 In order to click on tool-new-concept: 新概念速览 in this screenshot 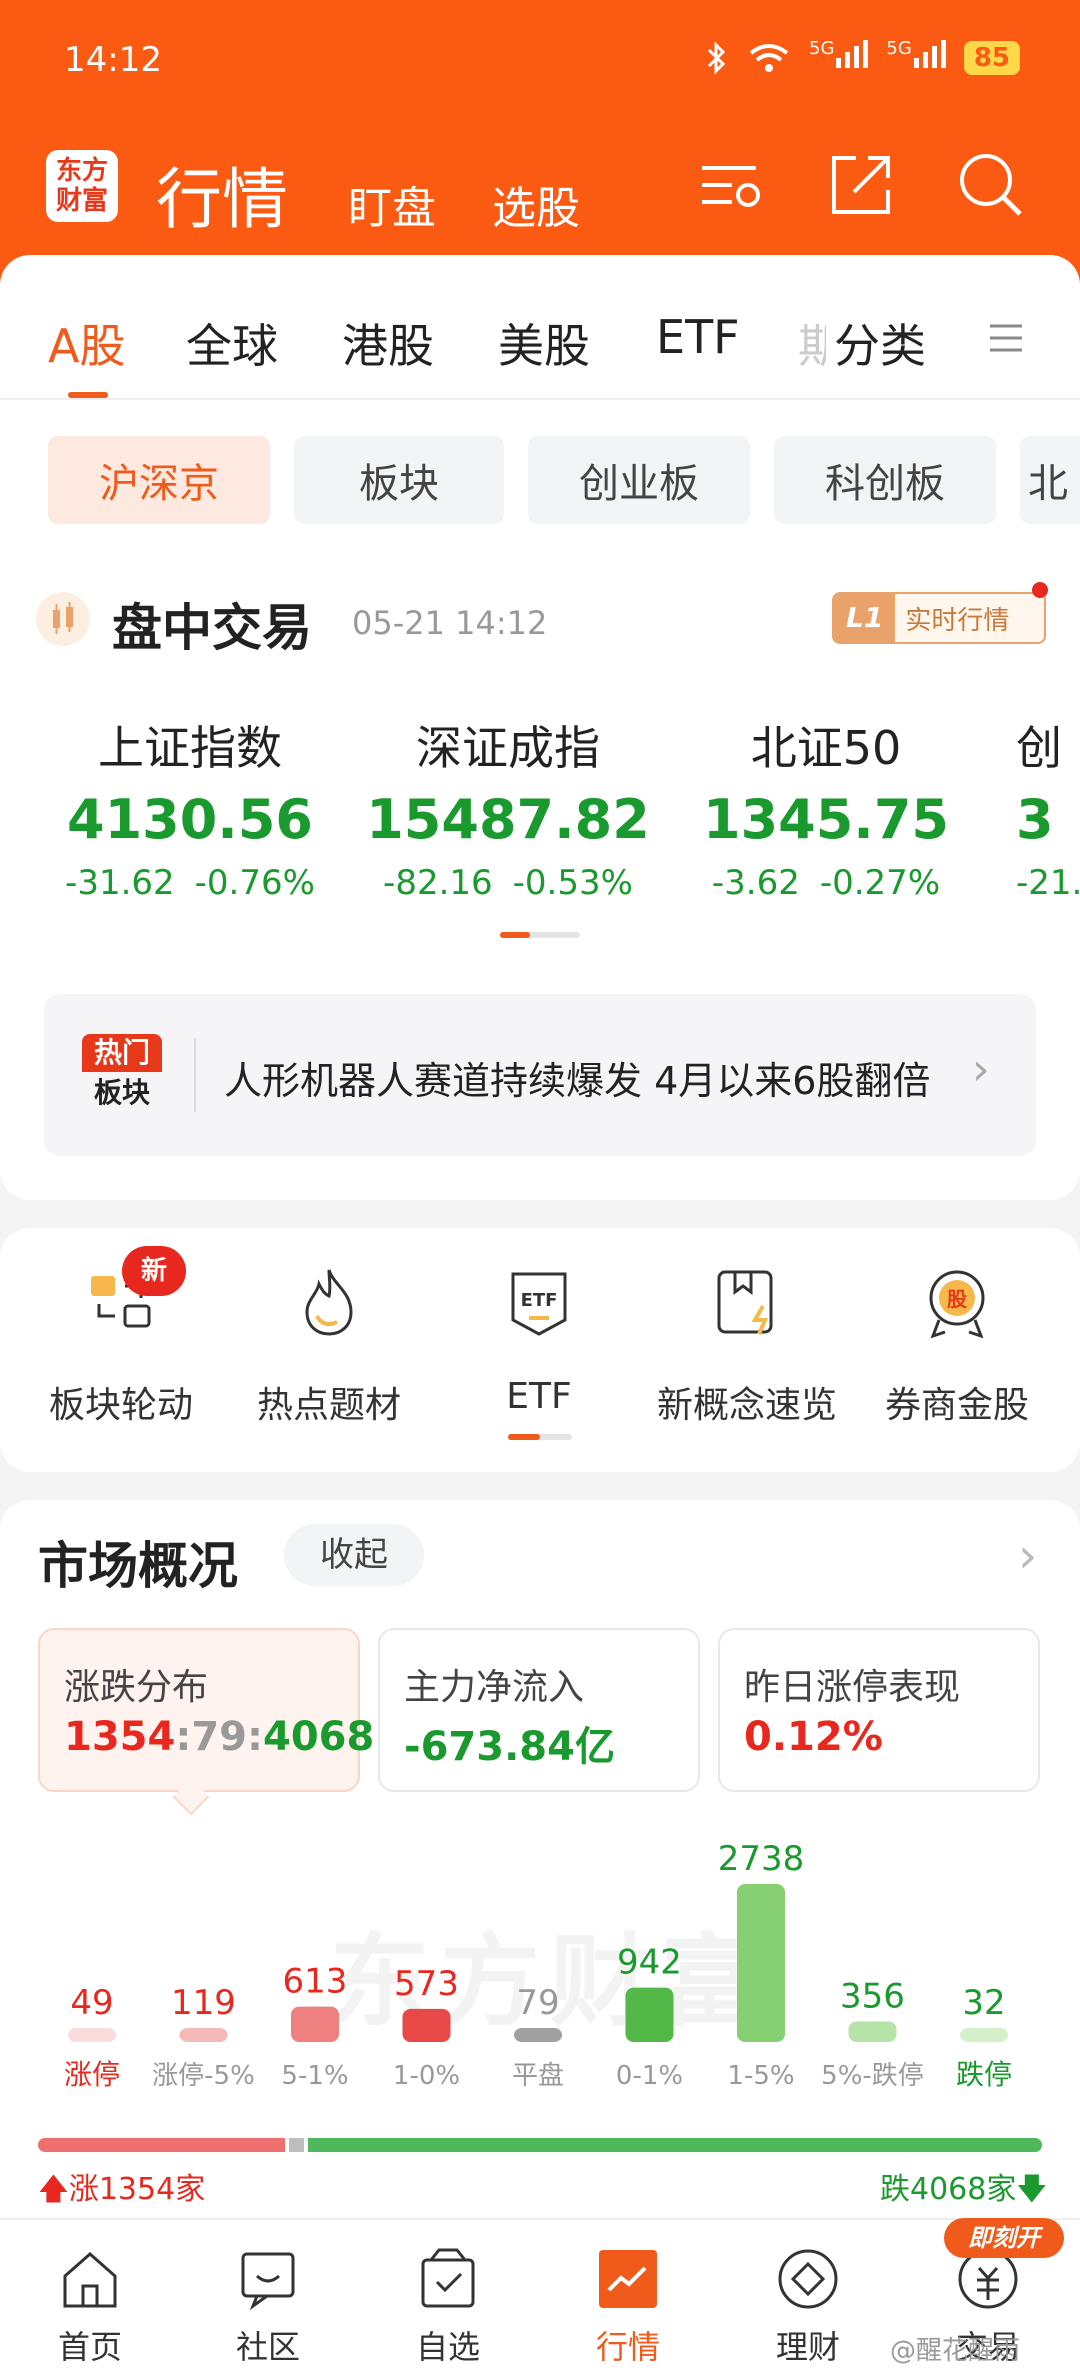, I will do `click(747, 1345)`.